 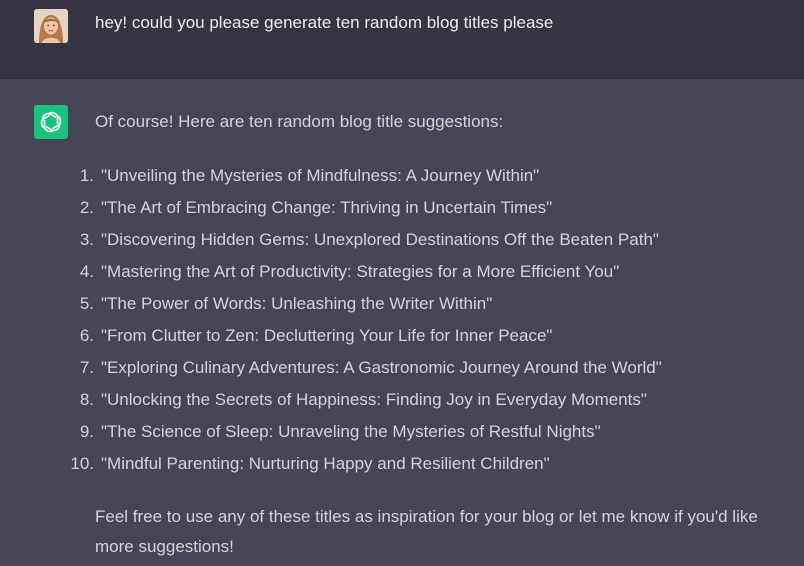 What do you see at coordinates (51, 122) in the screenshot?
I see `openai-logo-icon` at bounding box center [51, 122].